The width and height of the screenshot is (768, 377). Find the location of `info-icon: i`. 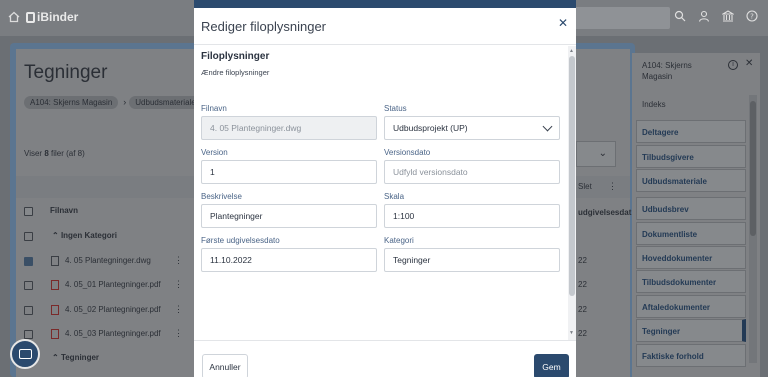

info-icon: i is located at coordinates (733, 65).